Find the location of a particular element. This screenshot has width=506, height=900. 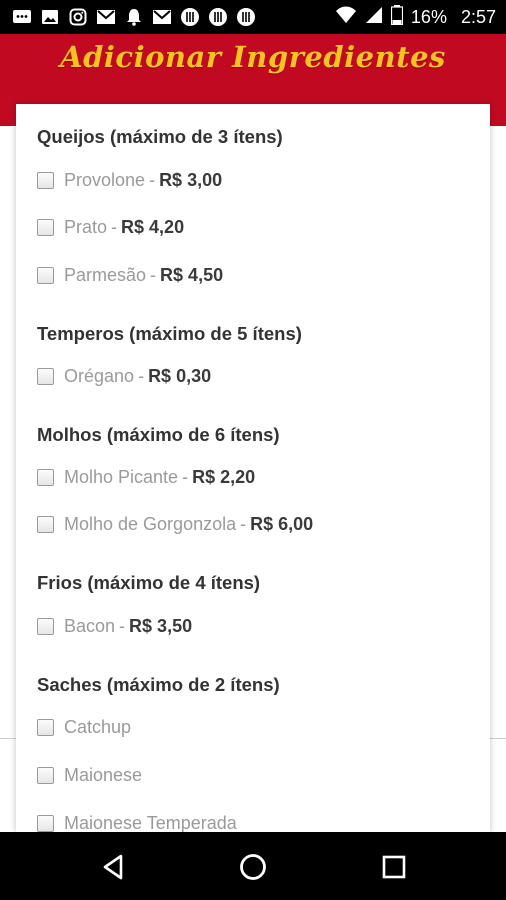

option-price: R$ 4,50 is located at coordinates (192, 274).